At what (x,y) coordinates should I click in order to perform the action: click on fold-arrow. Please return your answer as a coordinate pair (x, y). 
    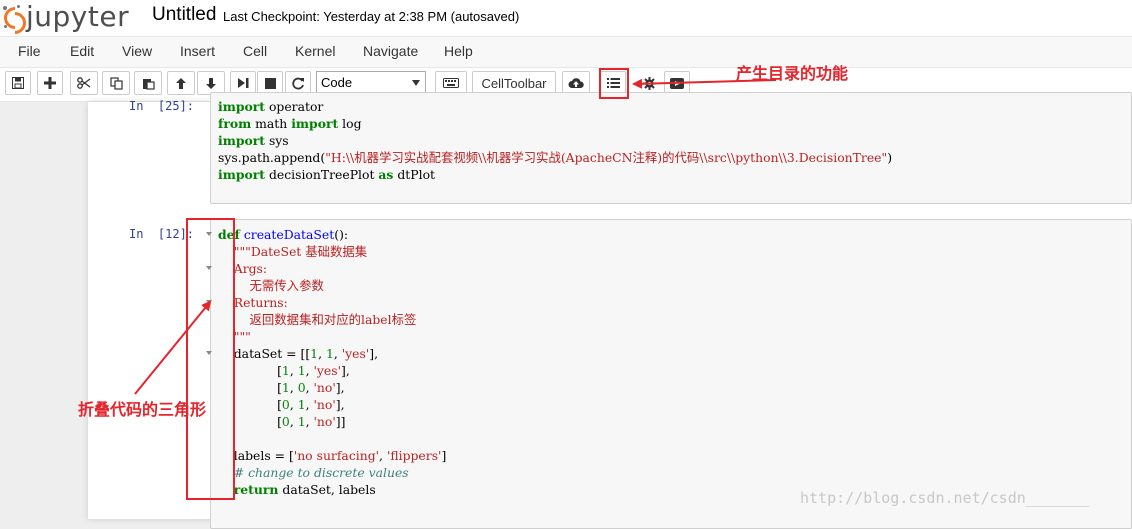
    Looking at the image, I should click on (173, 347).